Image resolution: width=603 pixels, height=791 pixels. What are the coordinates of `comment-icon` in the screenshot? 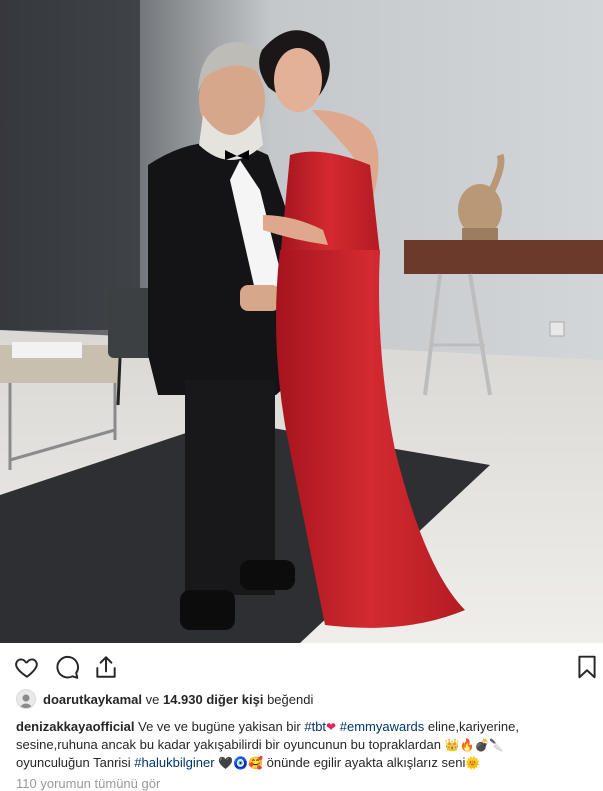 It's located at (67, 667).